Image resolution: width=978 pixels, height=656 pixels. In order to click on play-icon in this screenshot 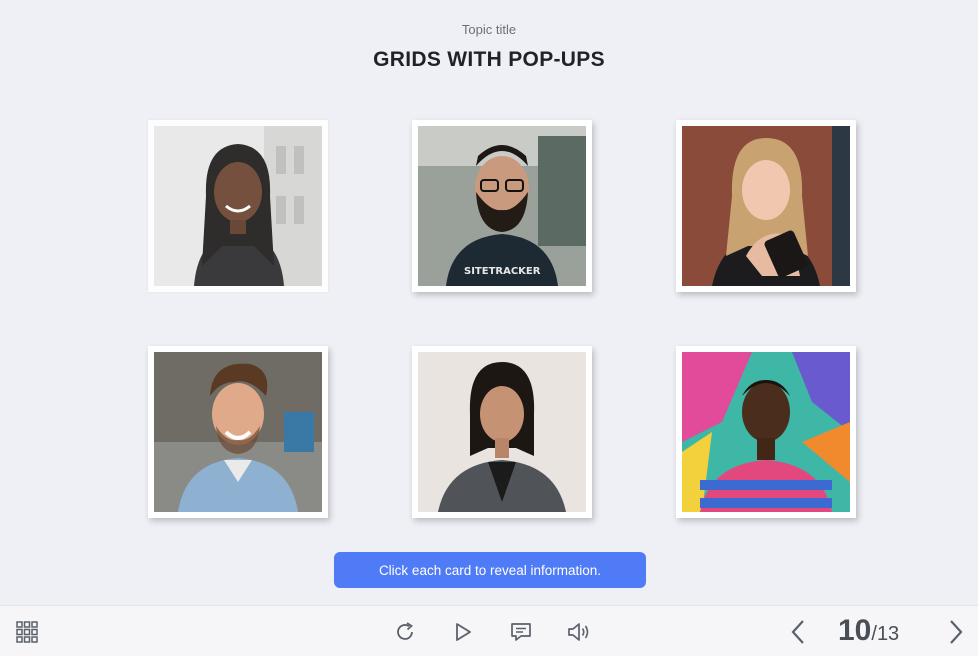, I will do `click(463, 631)`.